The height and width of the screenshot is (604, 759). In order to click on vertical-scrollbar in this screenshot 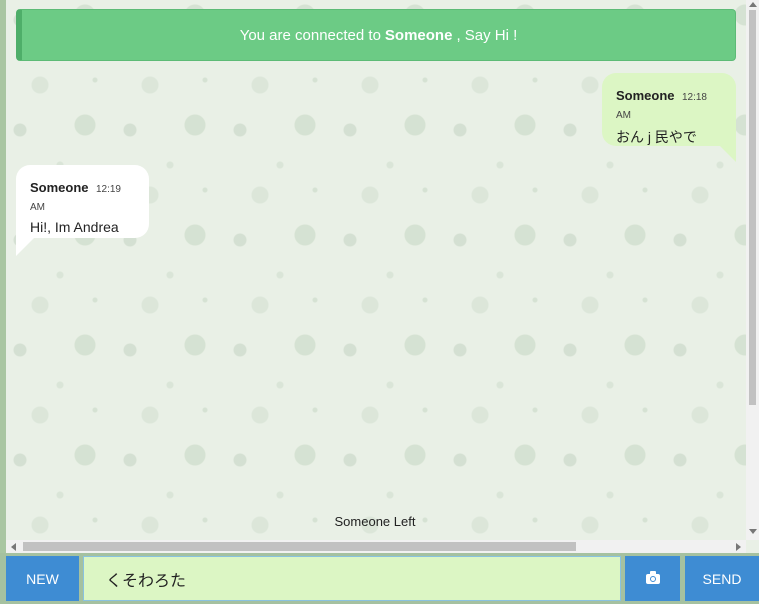, I will do `click(752, 270)`.